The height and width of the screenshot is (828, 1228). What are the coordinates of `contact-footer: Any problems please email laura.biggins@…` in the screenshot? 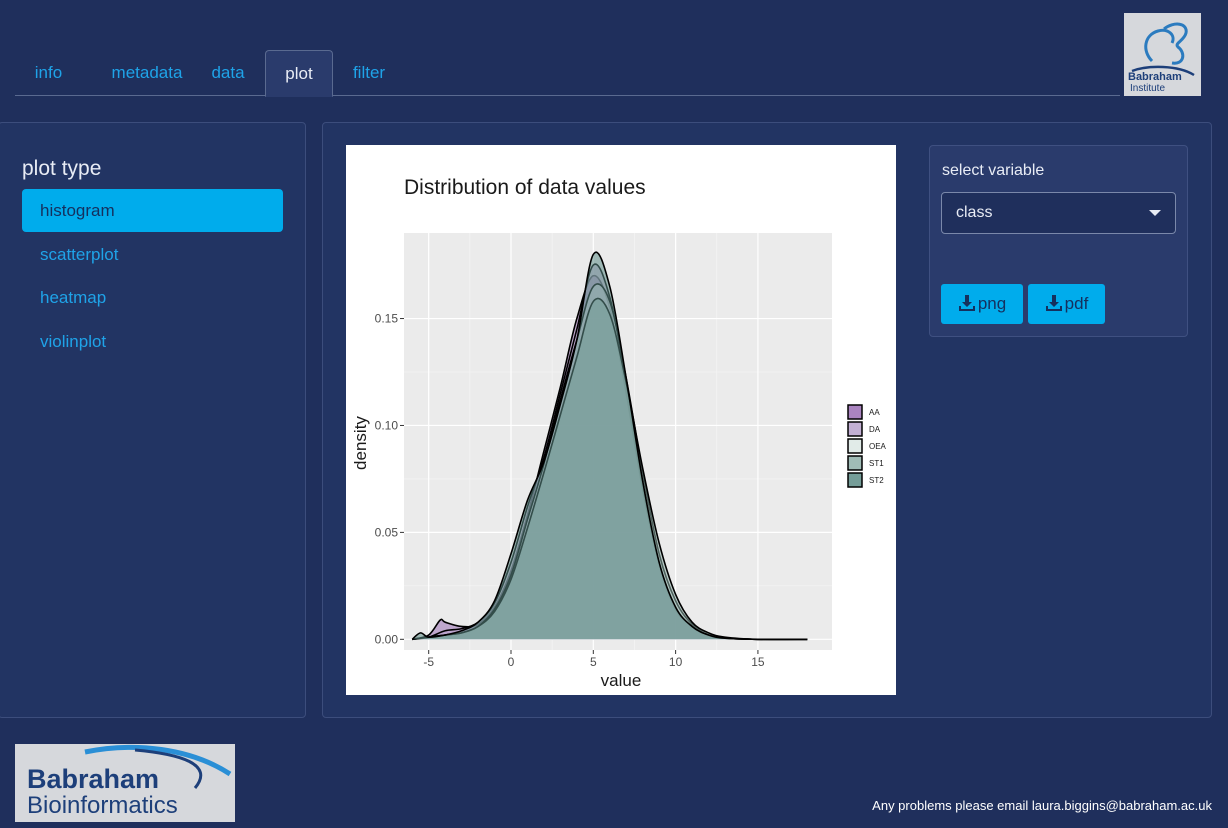 It's located at (1042, 805).